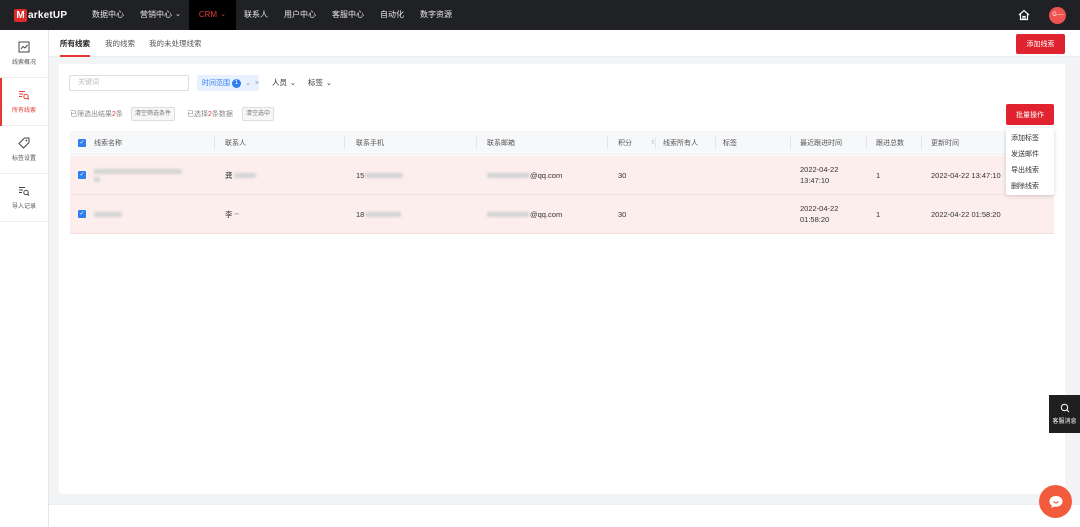 This screenshot has width=1080, height=527. I want to click on nav-item-contacts: 联系人, so click(256, 15).